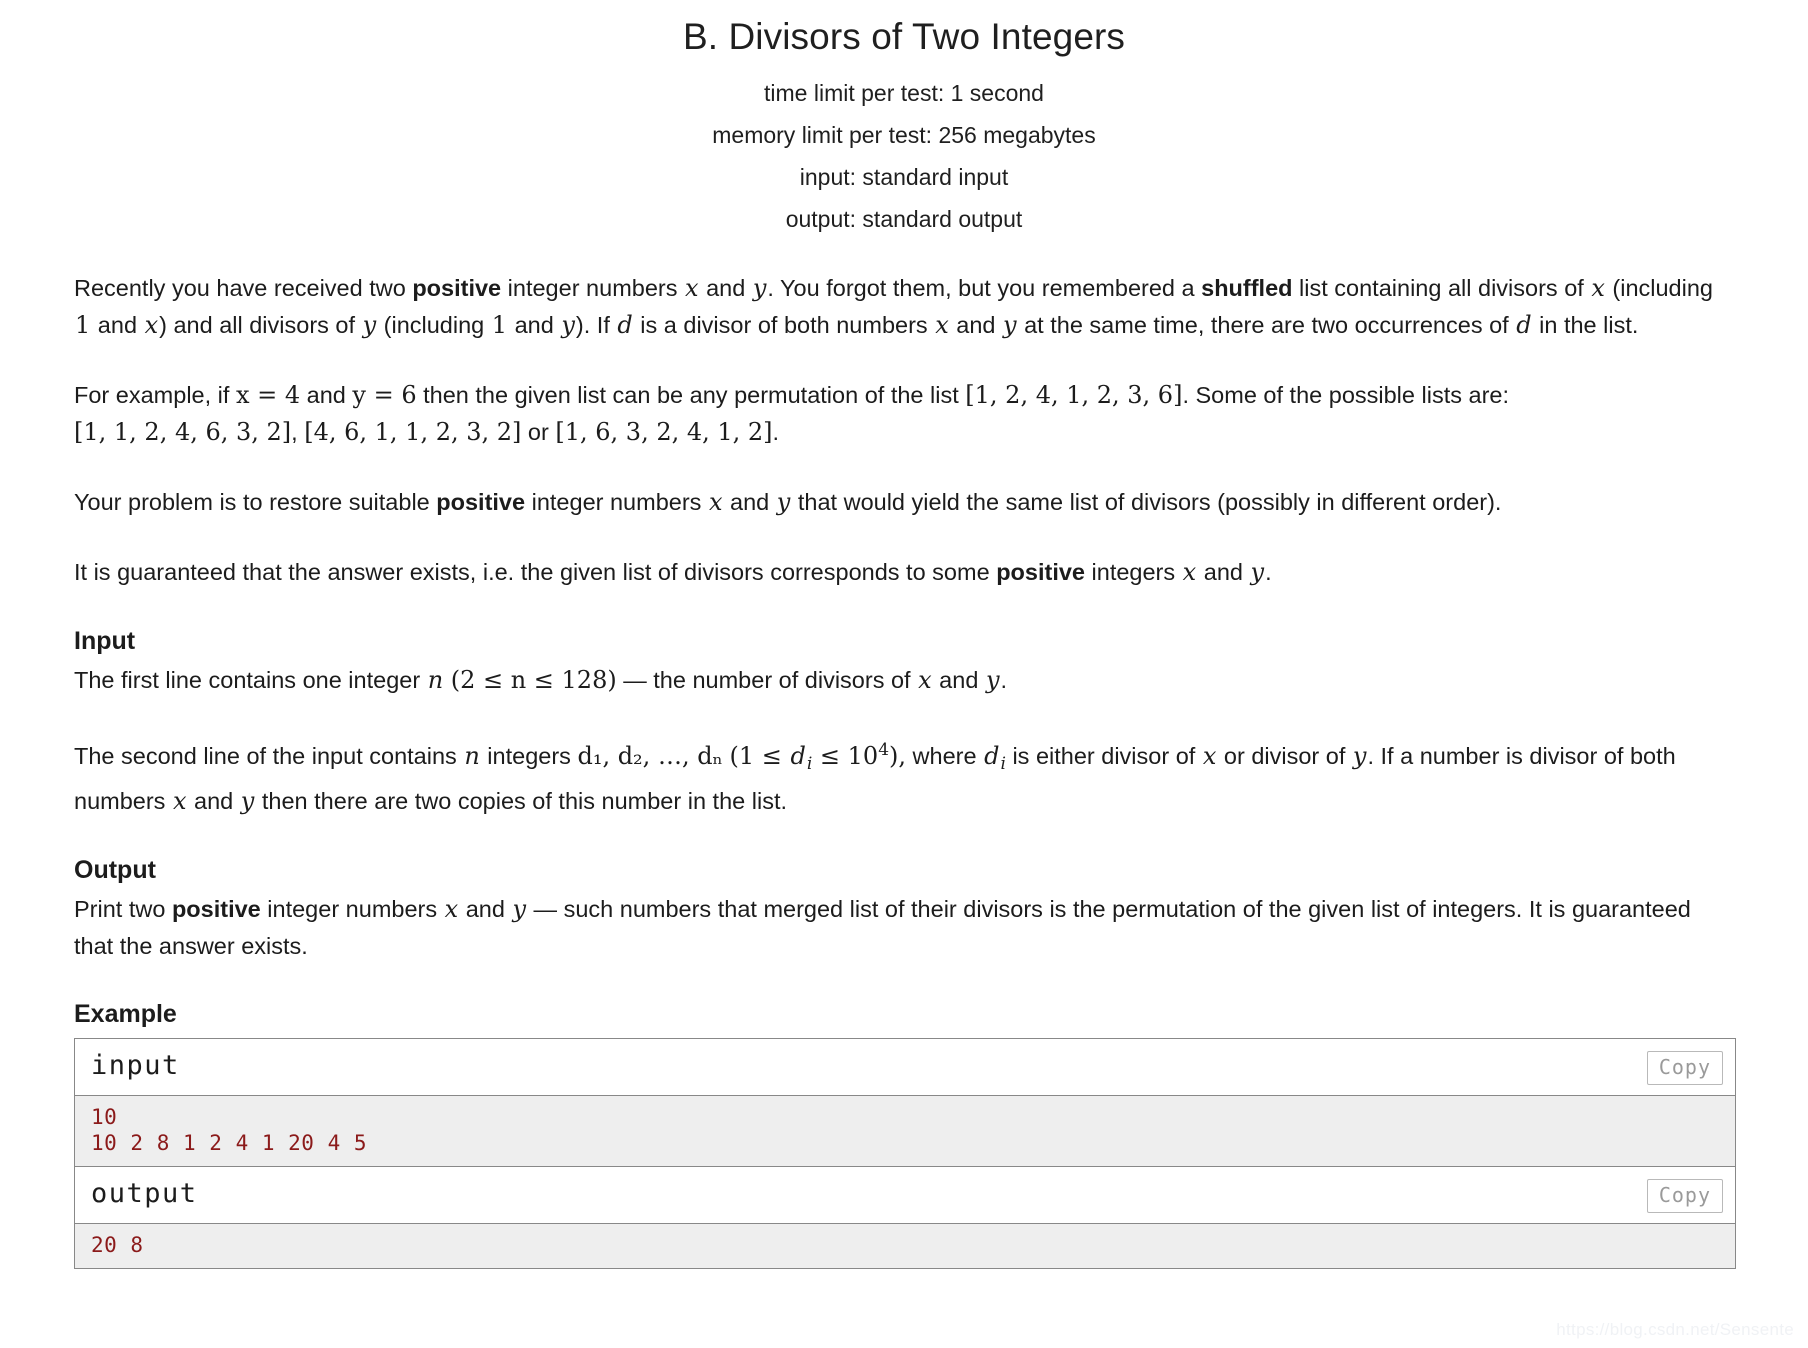 The height and width of the screenshot is (1348, 1808). I want to click on math-superscript-4: 4, so click(884, 750).